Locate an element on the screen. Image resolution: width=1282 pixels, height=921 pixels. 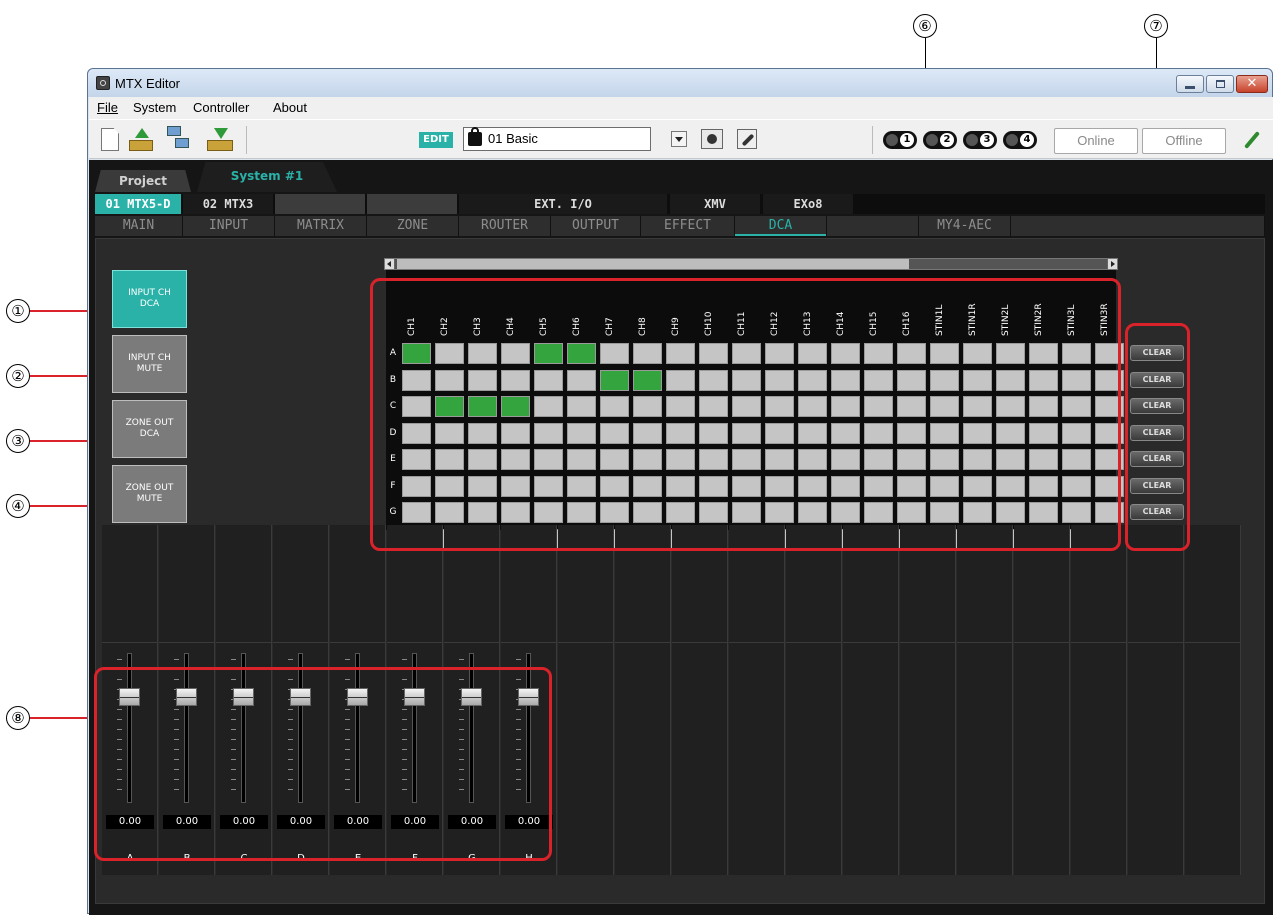
tab-matrix: MATRIX is located at coordinates (321, 226).